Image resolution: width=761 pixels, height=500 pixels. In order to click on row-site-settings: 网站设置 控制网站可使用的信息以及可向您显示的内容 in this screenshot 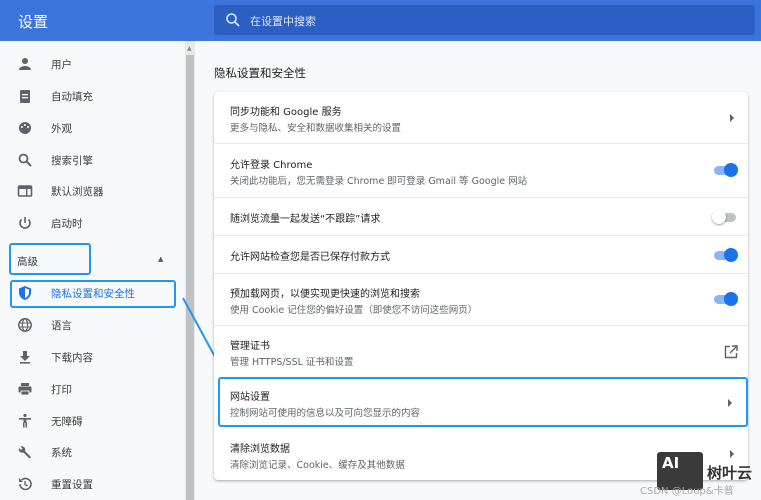, I will do `click(483, 402)`.